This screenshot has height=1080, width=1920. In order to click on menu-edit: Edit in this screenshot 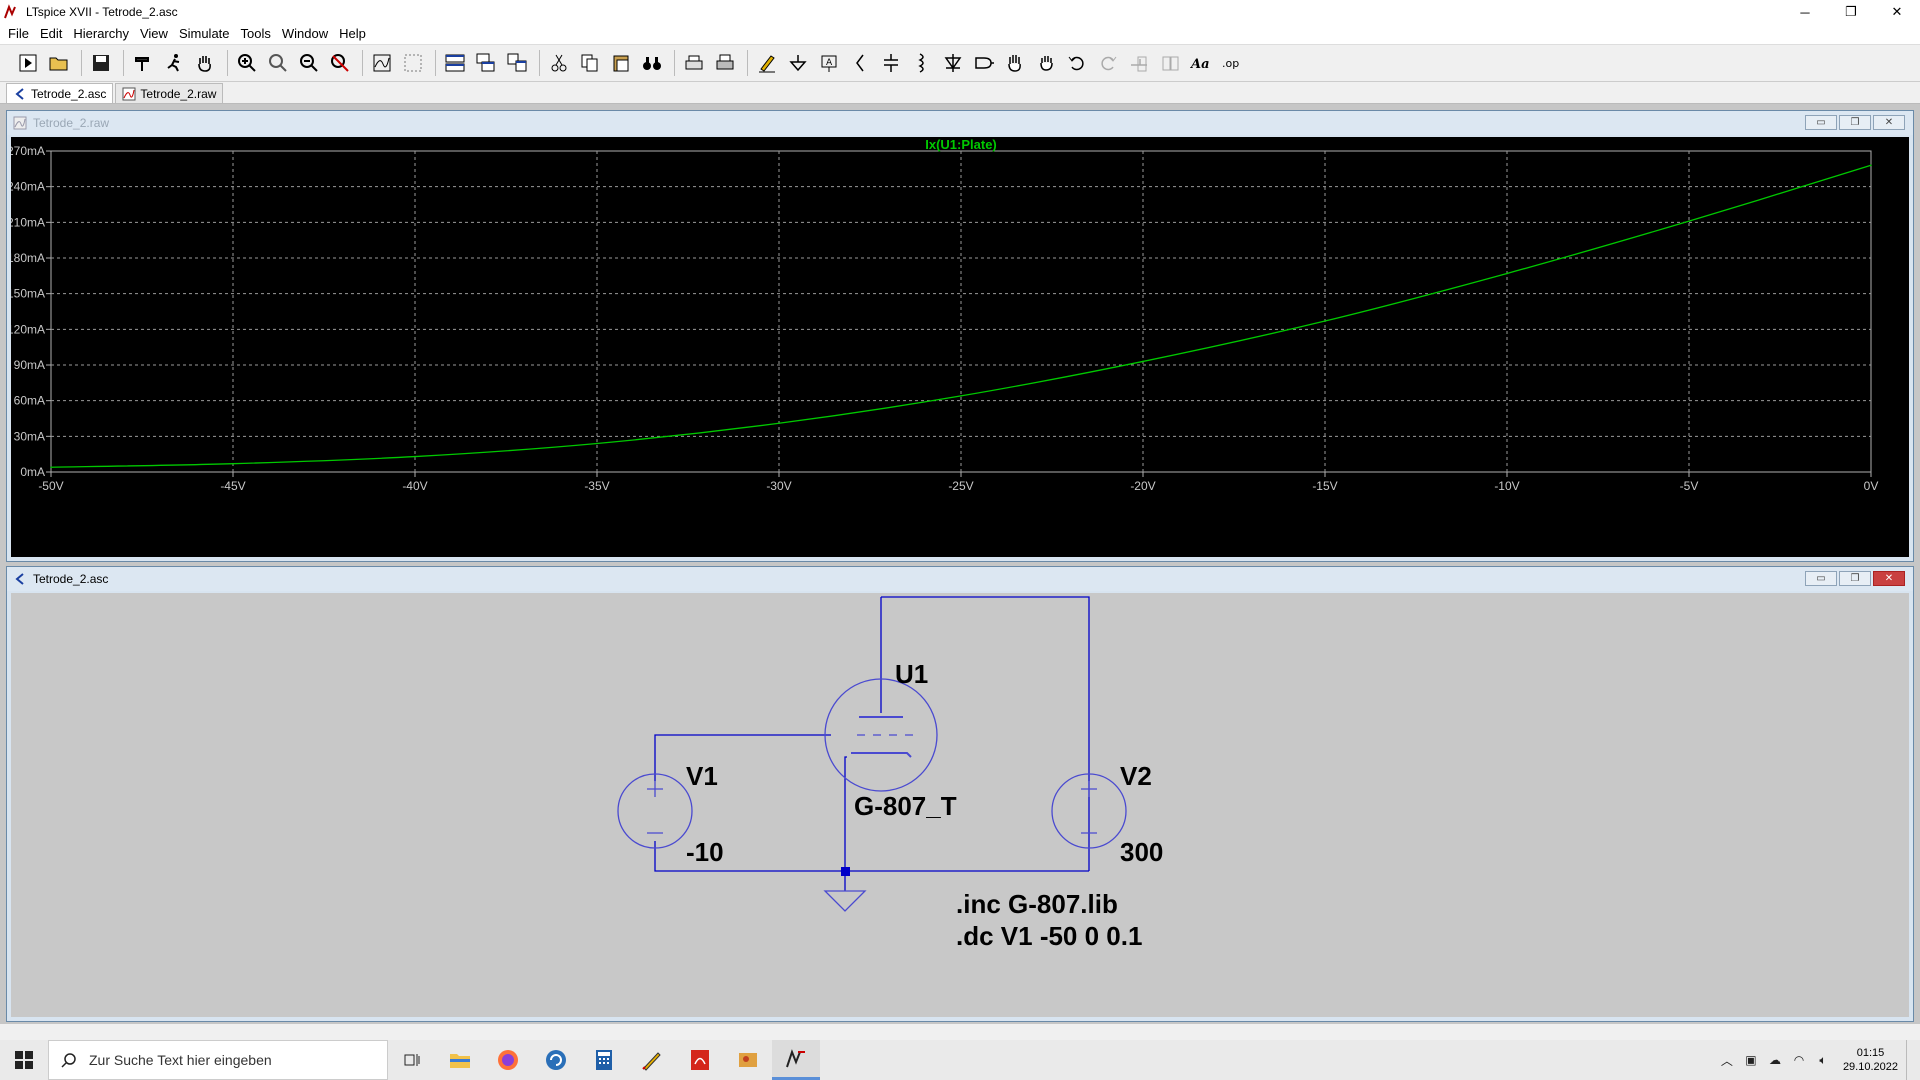, I will do `click(52, 33)`.